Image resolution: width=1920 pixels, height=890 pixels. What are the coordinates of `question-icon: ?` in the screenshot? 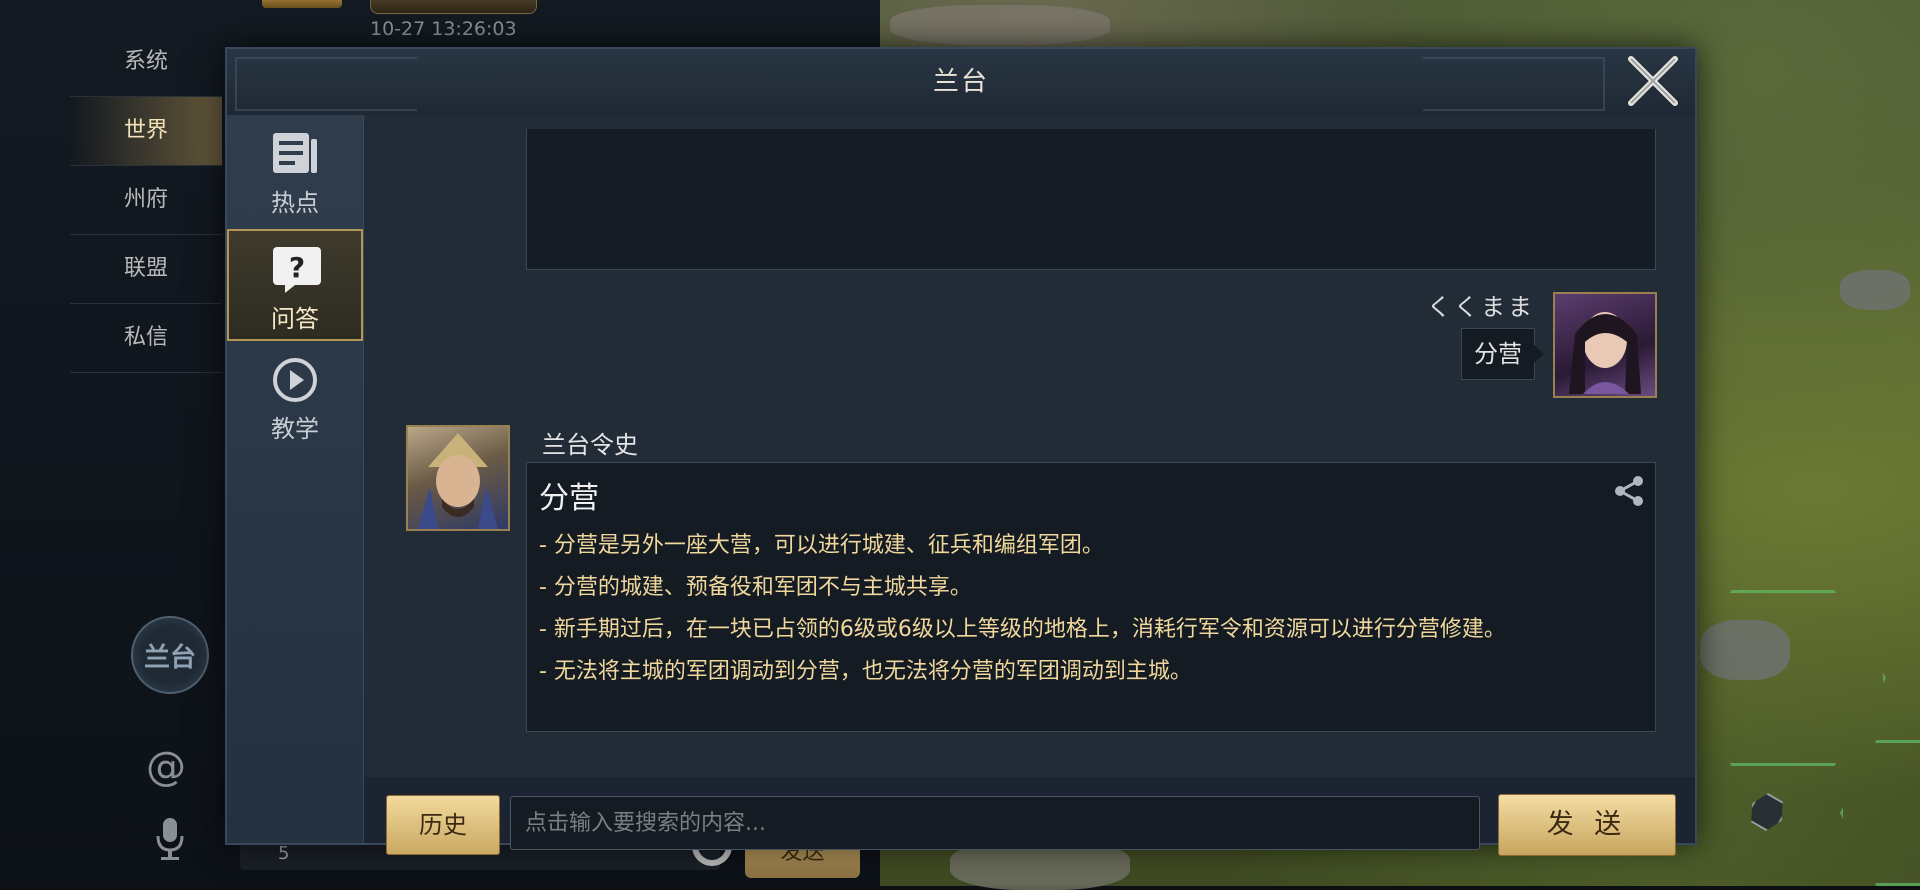 It's located at (297, 270).